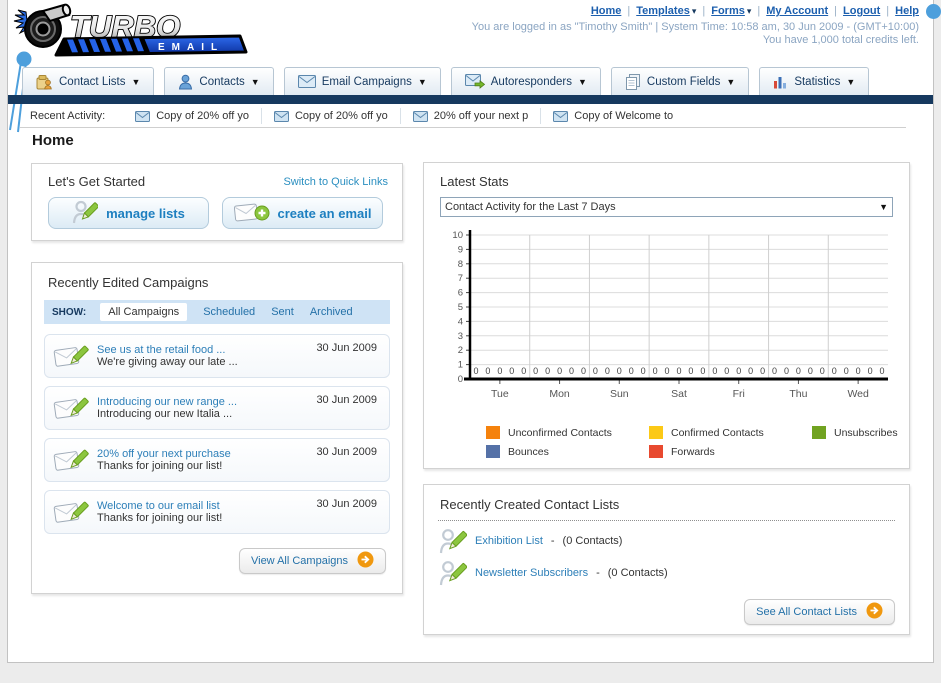  What do you see at coordinates (500, 394) in the screenshot?
I see `svg-text: Tue` at bounding box center [500, 394].